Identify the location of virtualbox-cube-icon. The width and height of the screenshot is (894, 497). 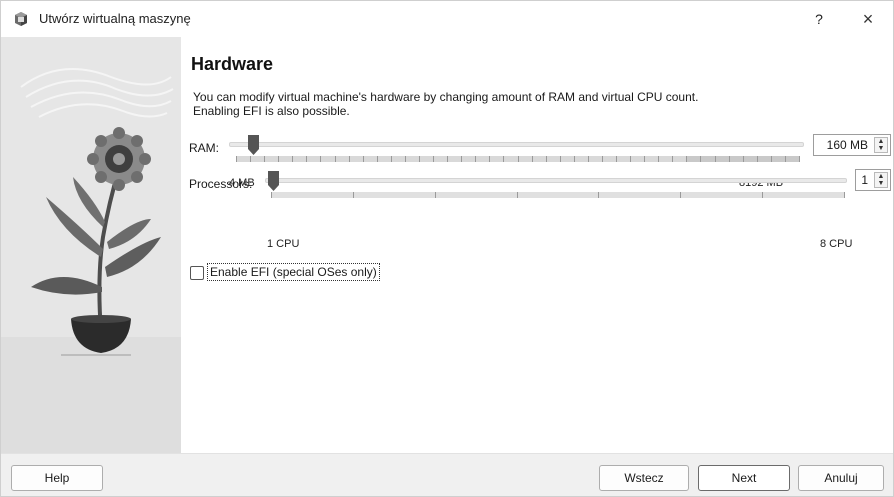
(21, 19).